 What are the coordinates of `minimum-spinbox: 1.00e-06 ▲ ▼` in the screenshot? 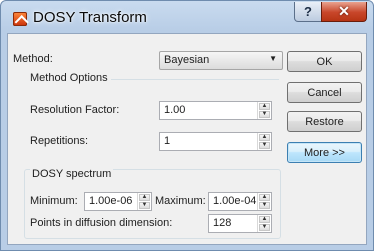 It's located at (118, 201).